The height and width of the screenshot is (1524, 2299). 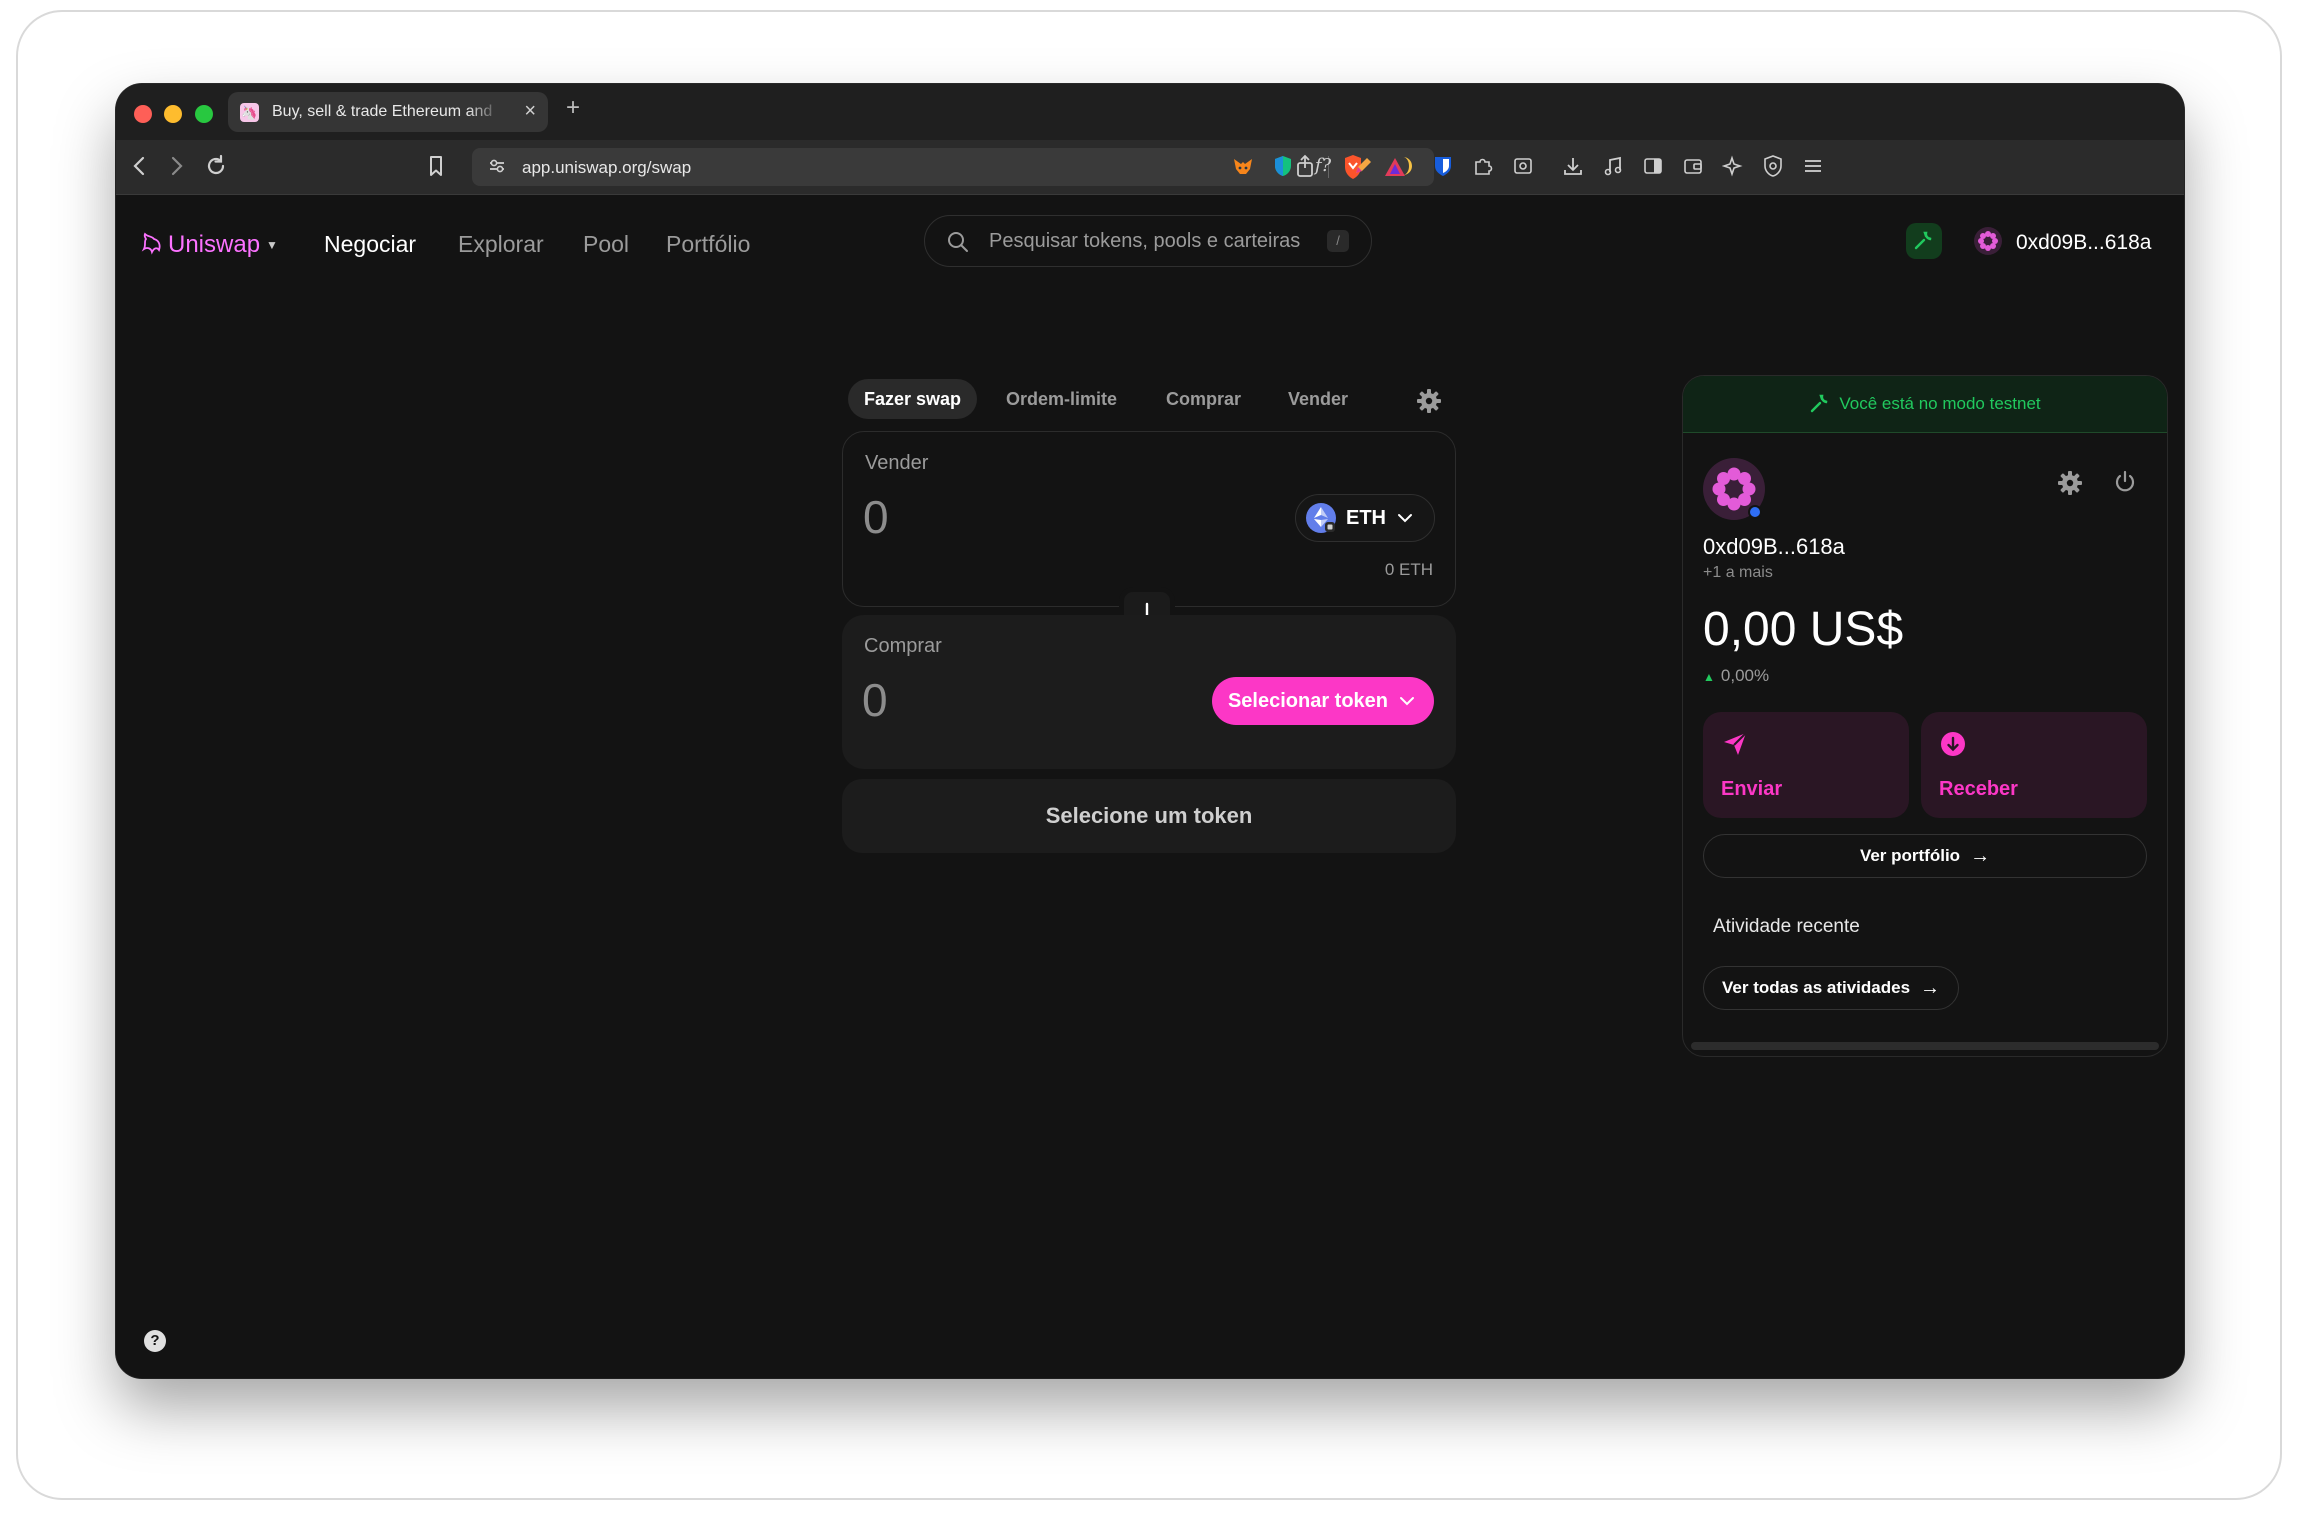 What do you see at coordinates (1953, 744) in the screenshot?
I see `receive-icon` at bounding box center [1953, 744].